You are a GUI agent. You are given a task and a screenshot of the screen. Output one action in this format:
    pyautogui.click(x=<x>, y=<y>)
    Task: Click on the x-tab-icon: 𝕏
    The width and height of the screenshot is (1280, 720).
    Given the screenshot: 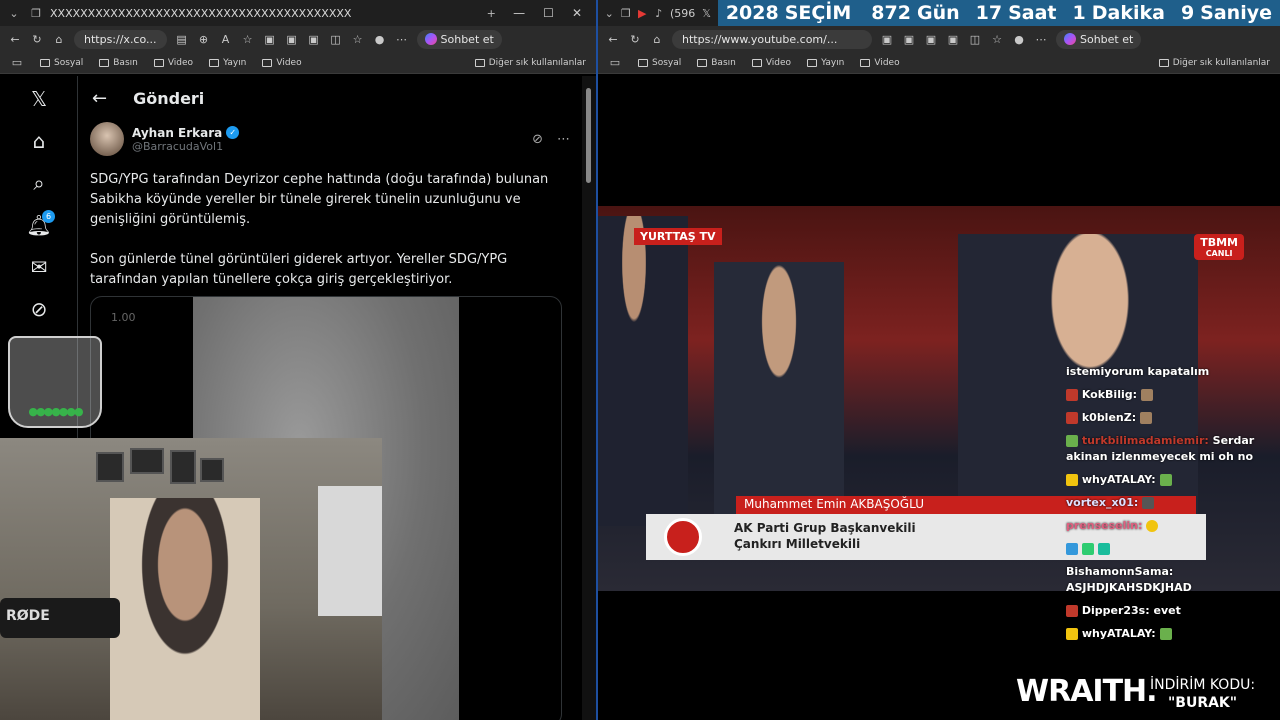 What is the action you would take?
    pyautogui.click(x=706, y=13)
    